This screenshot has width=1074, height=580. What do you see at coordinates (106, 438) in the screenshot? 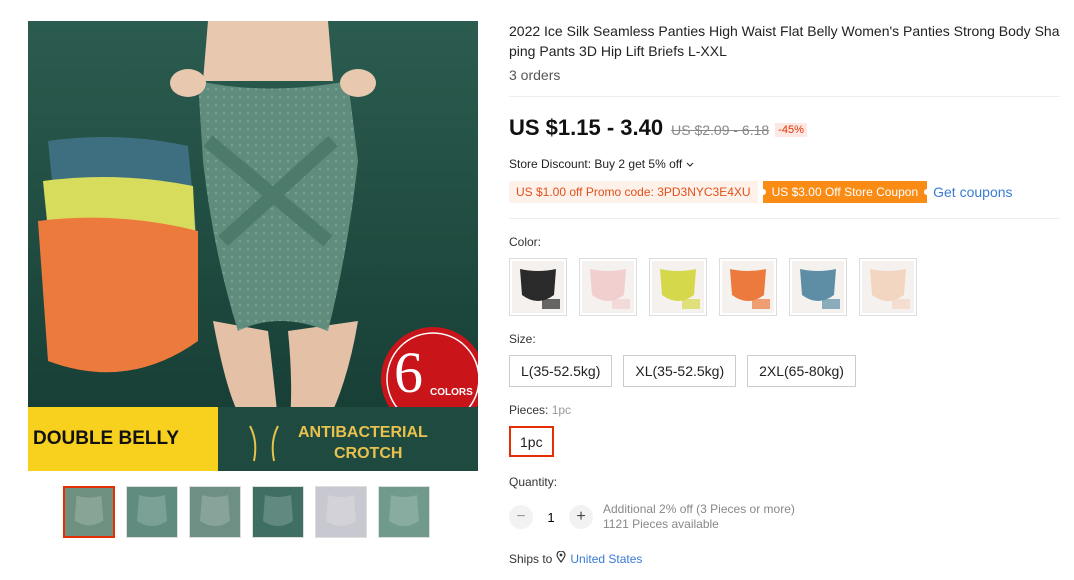
I see `double-belly-label: DOUBLE BELLY` at bounding box center [106, 438].